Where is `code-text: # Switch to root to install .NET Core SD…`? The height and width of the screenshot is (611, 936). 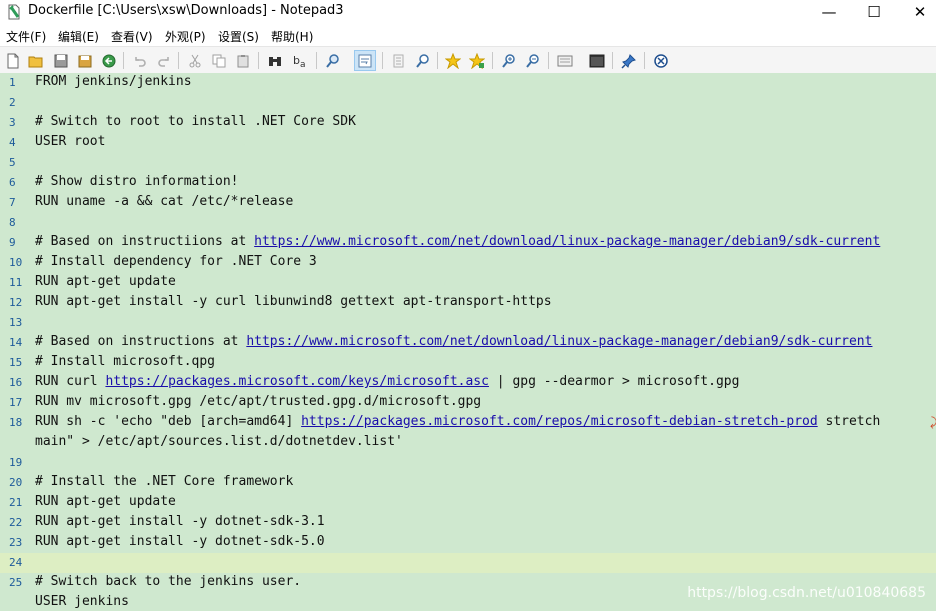 code-text: # Switch to root to install .NET Core SD… is located at coordinates (195, 121).